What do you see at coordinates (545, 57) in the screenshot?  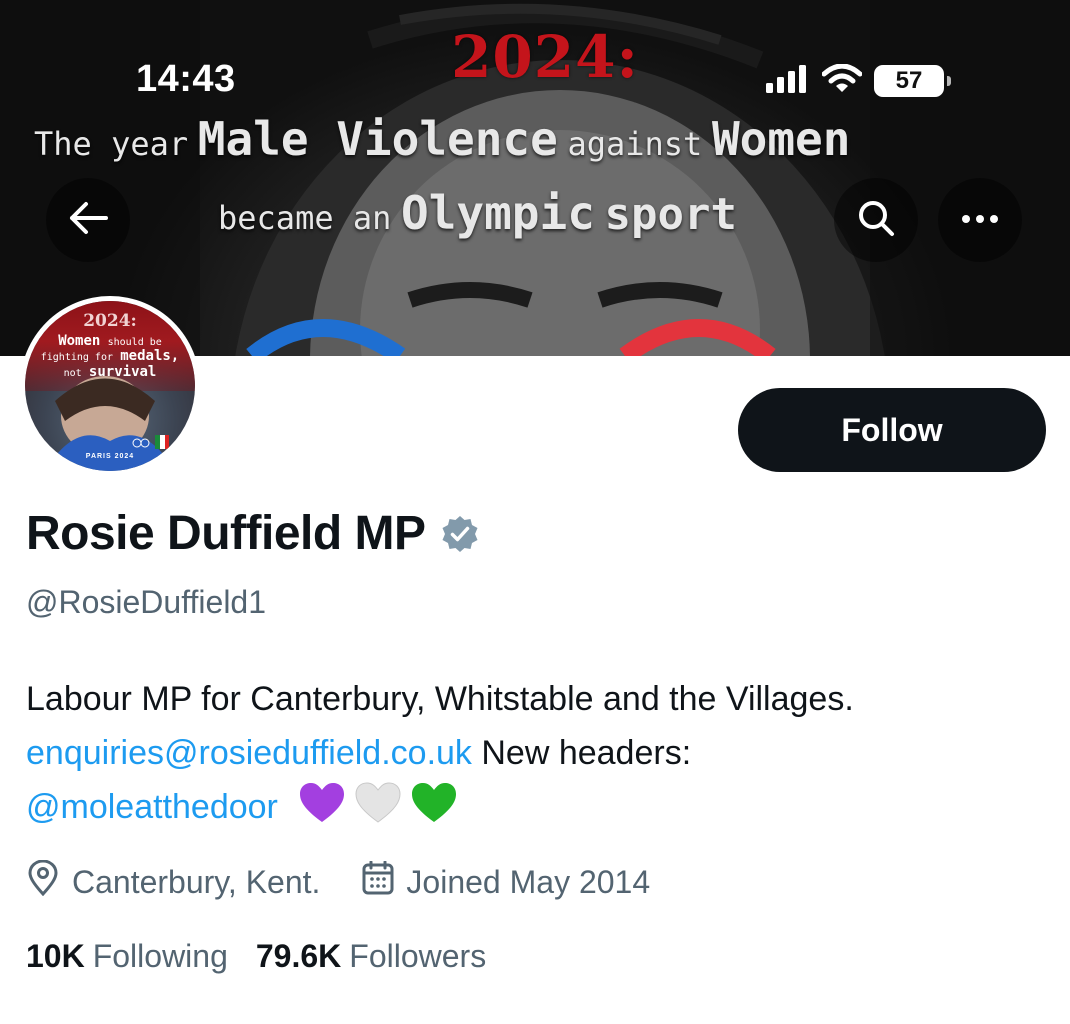 I see `banner-year-text: 2024:` at bounding box center [545, 57].